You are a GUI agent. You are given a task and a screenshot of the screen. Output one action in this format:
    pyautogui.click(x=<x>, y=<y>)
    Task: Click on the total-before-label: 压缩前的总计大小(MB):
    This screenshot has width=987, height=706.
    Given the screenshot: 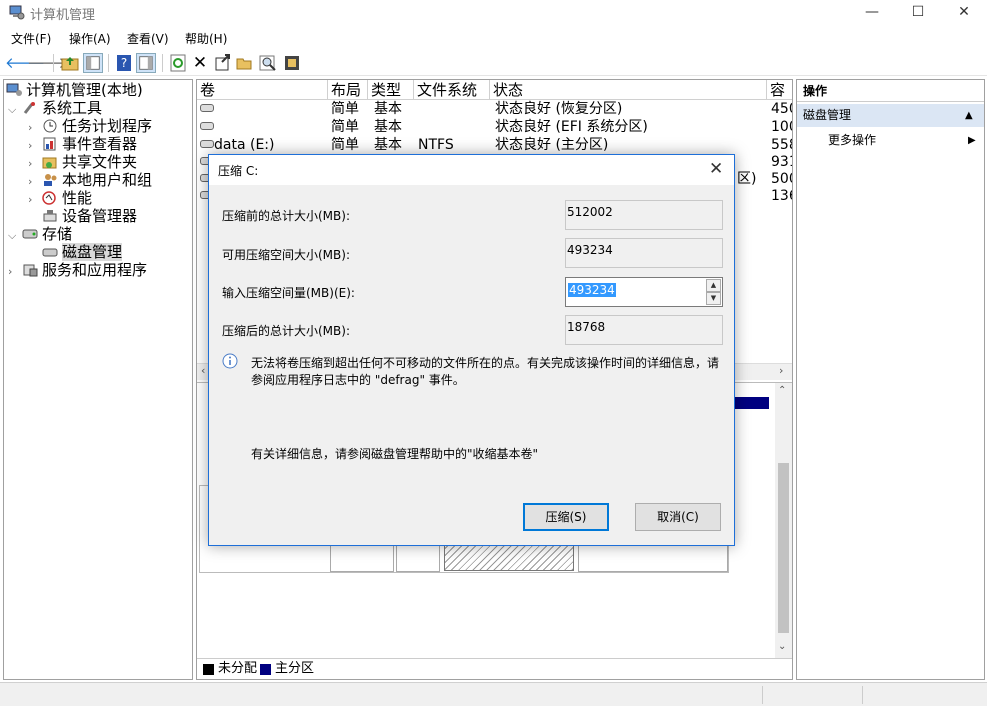 What is the action you would take?
    pyautogui.click(x=286, y=216)
    